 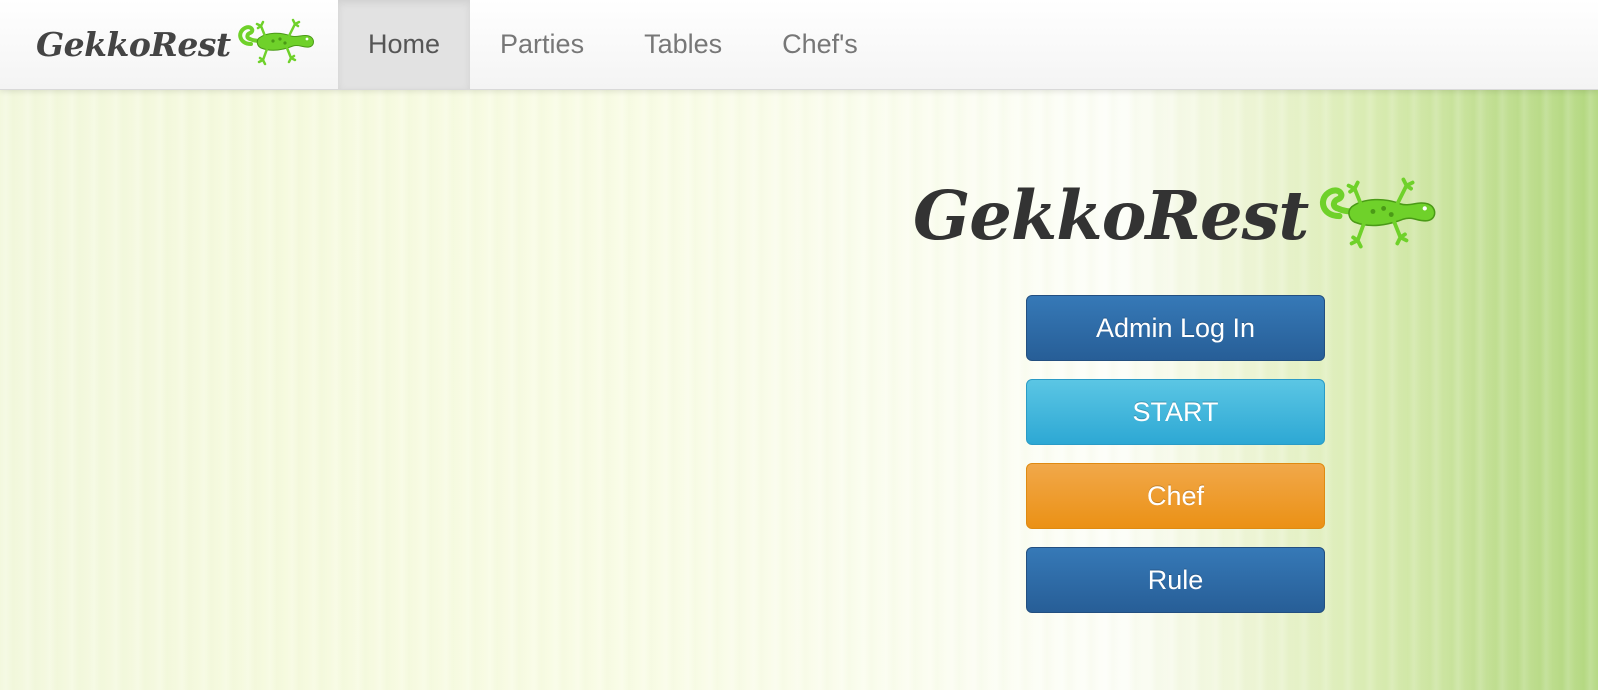 I want to click on nav-item-home: Home, so click(x=404, y=44).